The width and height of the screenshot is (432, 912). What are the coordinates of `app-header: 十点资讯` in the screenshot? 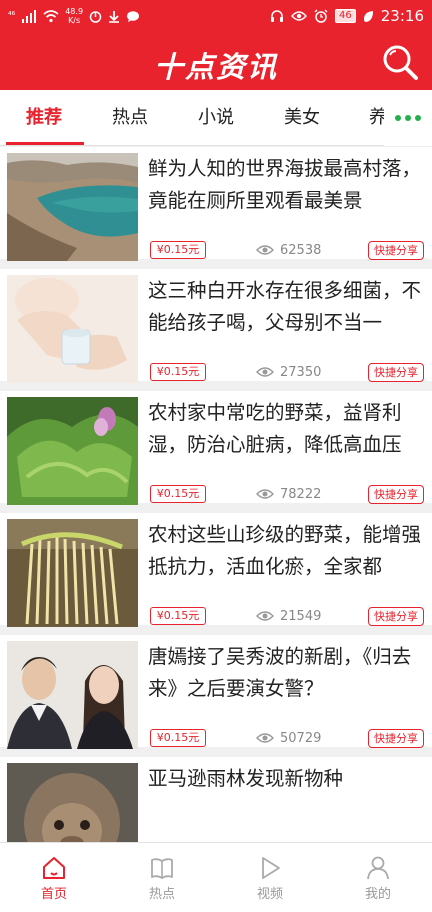 It's located at (216, 62).